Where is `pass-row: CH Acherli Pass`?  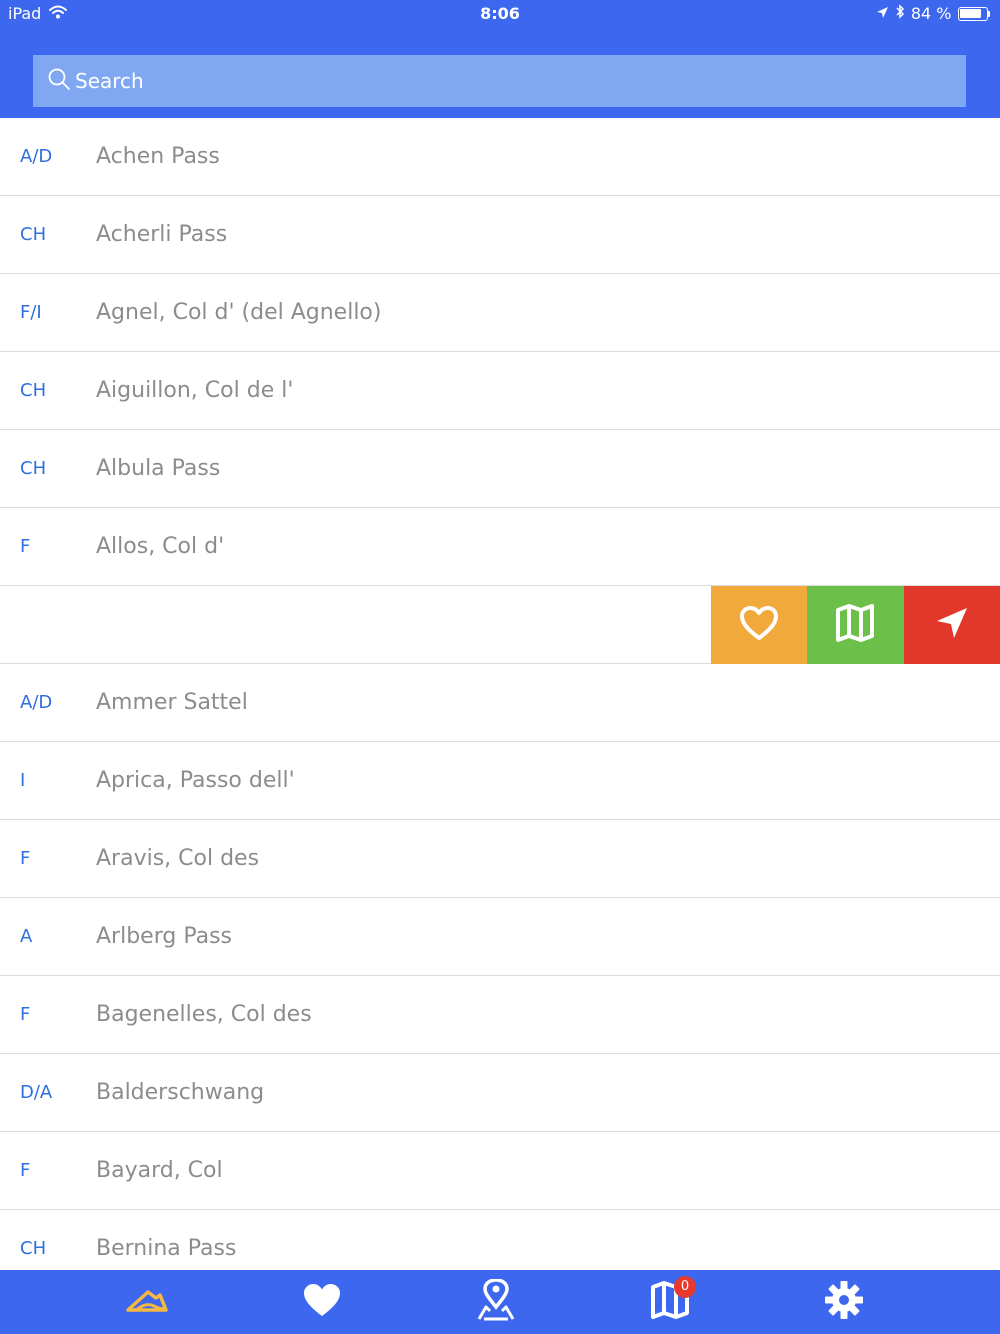 pass-row: CH Acherli Pass is located at coordinates (500, 235).